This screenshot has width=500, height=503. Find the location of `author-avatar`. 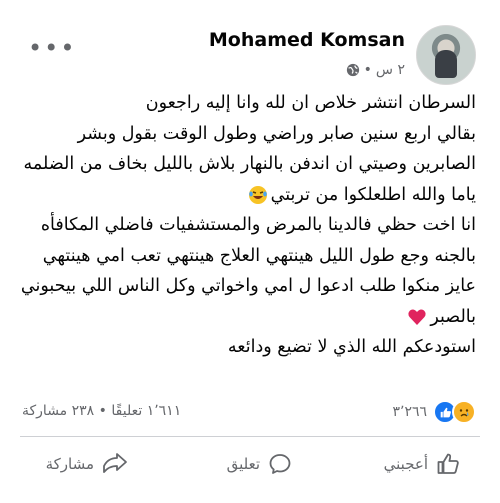

author-avatar is located at coordinates (446, 55).